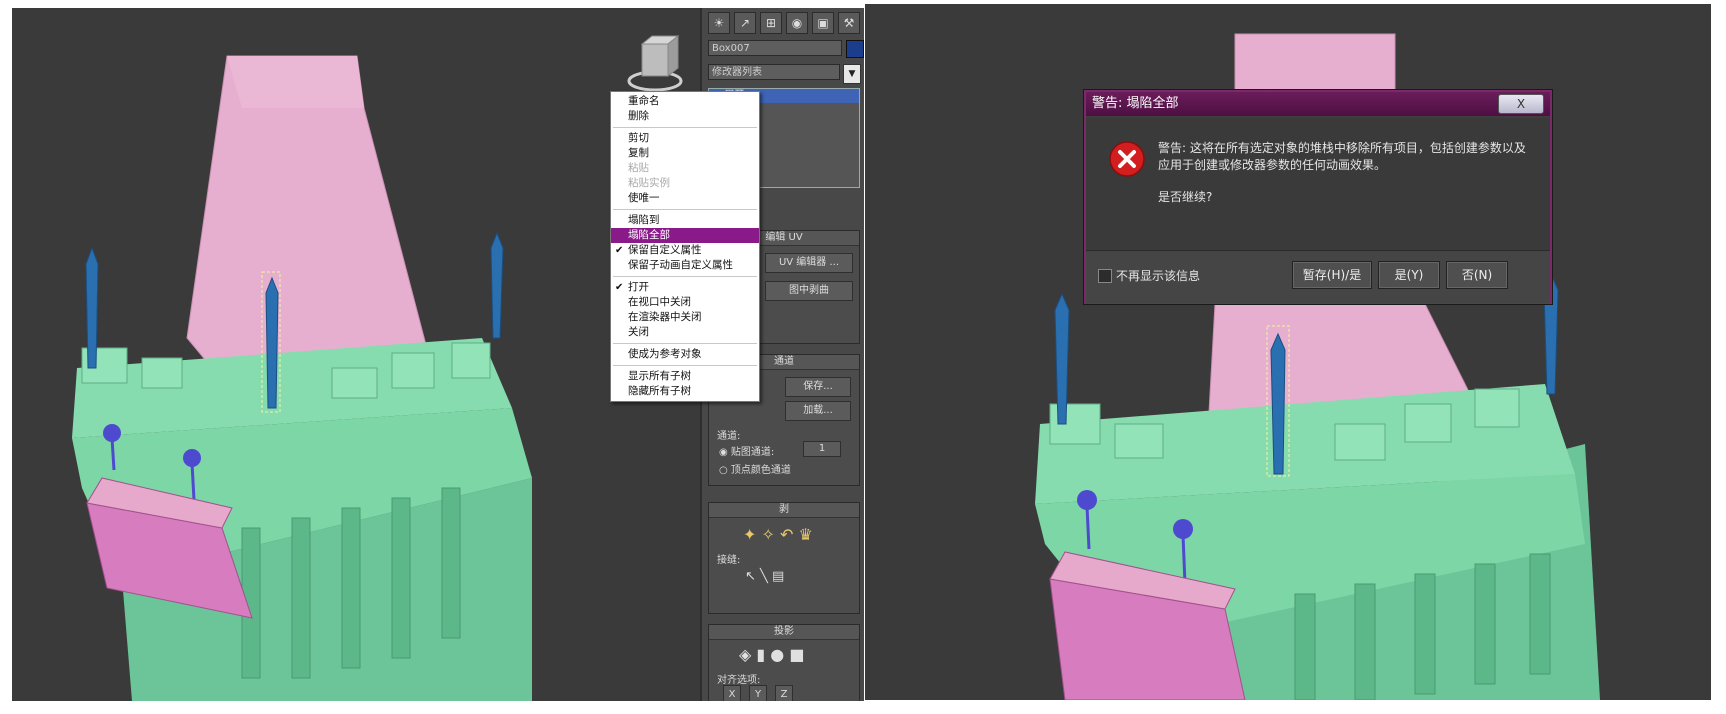  Describe the element at coordinates (685, 183) in the screenshot. I see `menu-item: 粘贴实例` at that location.